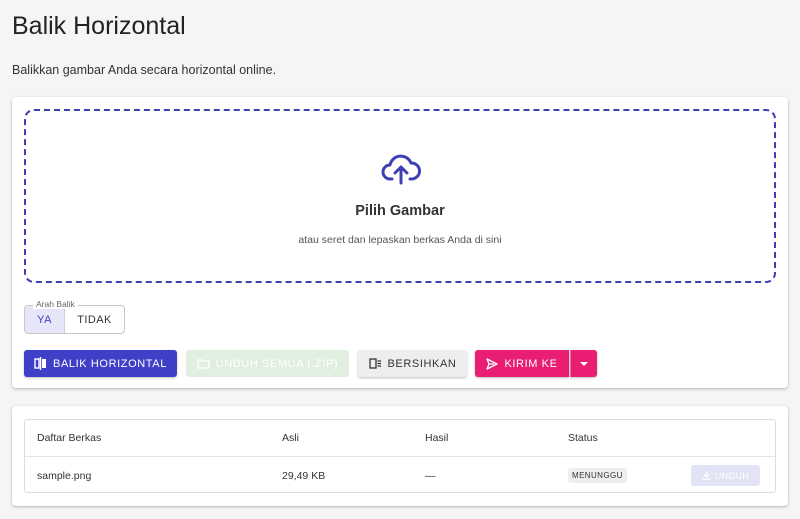 This screenshot has height=519, width=800. Describe the element at coordinates (290, 438) in the screenshot. I see `header-original: Asli` at that location.